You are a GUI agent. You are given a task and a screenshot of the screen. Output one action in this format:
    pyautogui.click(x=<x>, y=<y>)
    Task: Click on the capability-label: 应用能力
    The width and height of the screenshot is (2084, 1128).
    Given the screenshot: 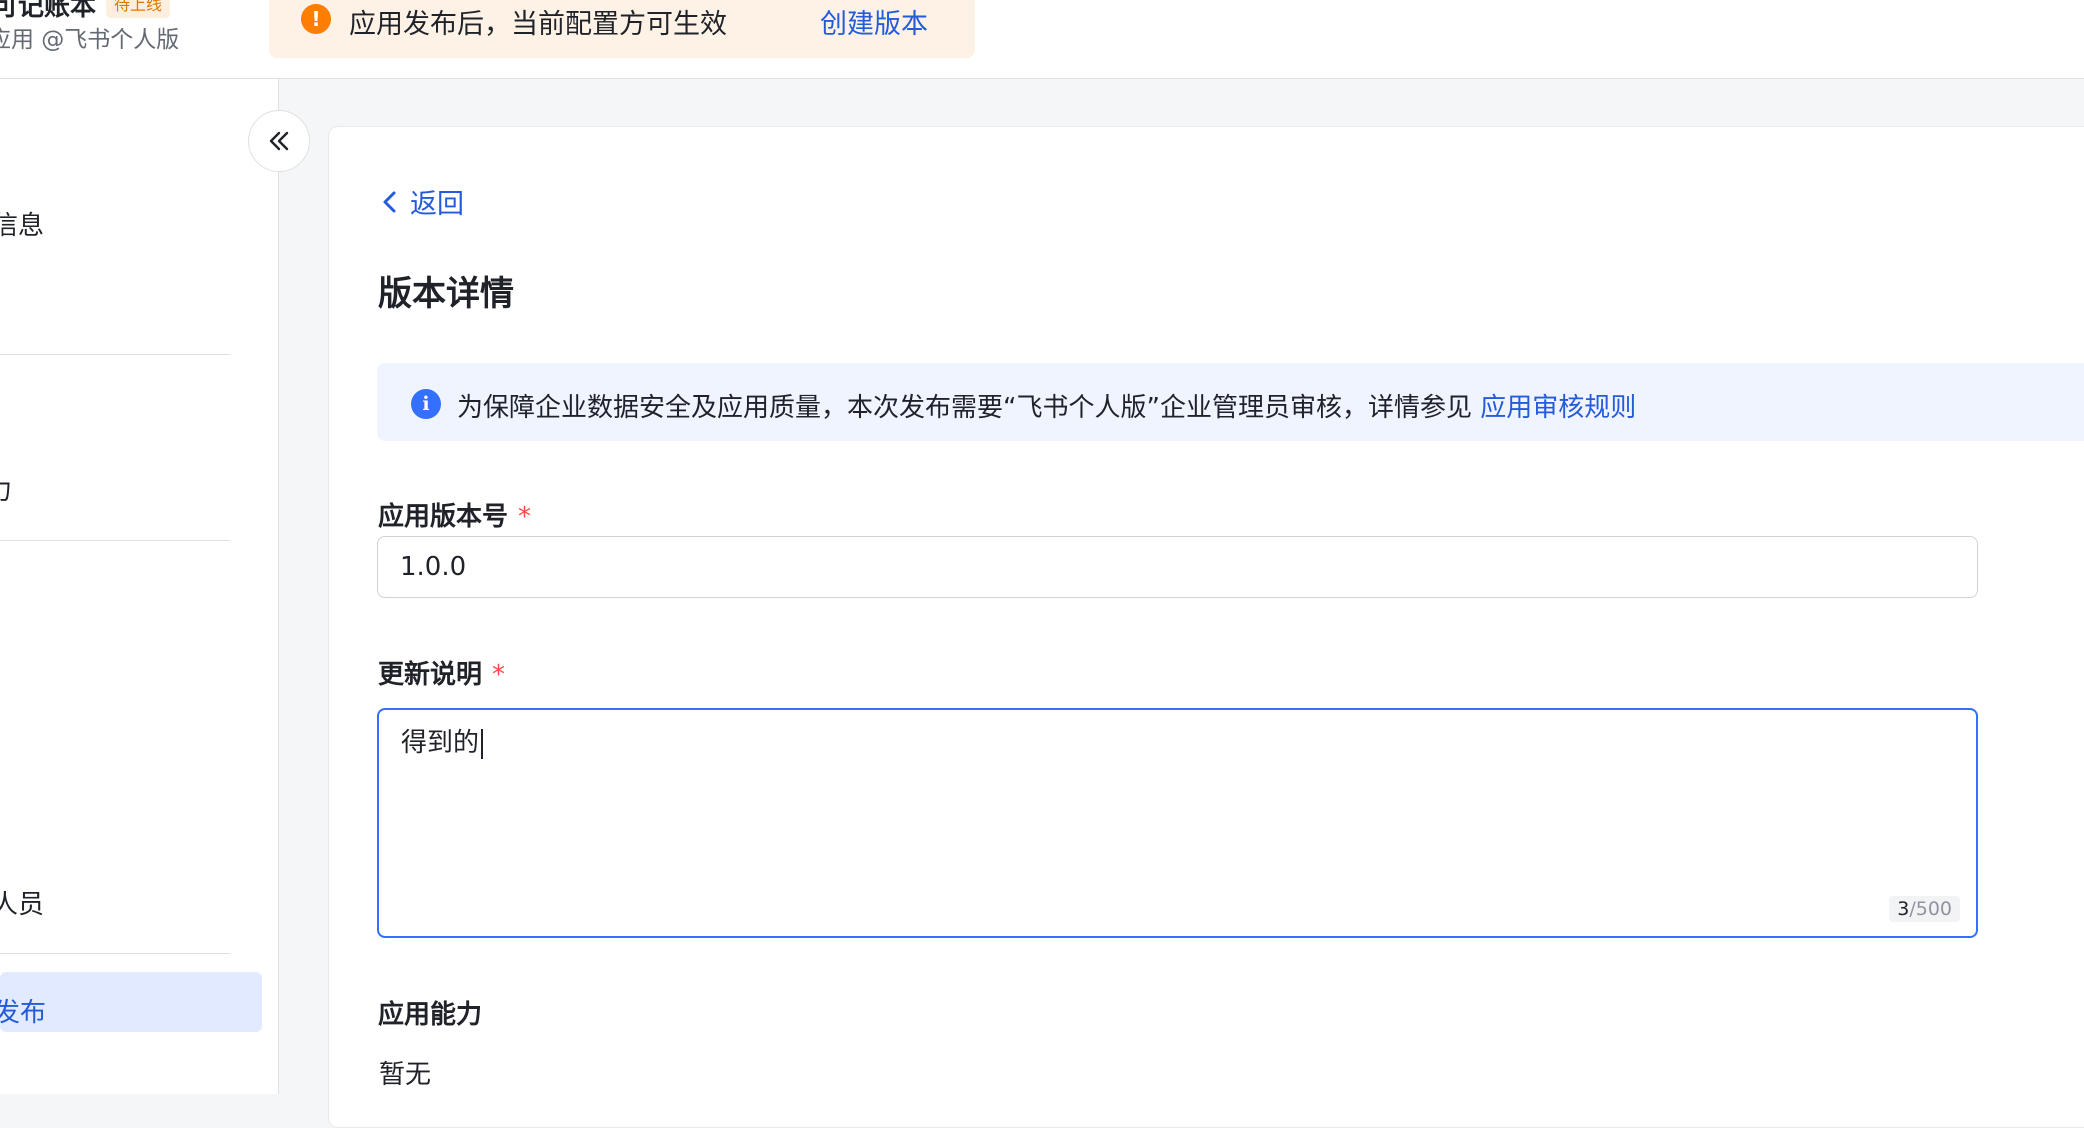 What is the action you would take?
    pyautogui.click(x=430, y=1015)
    